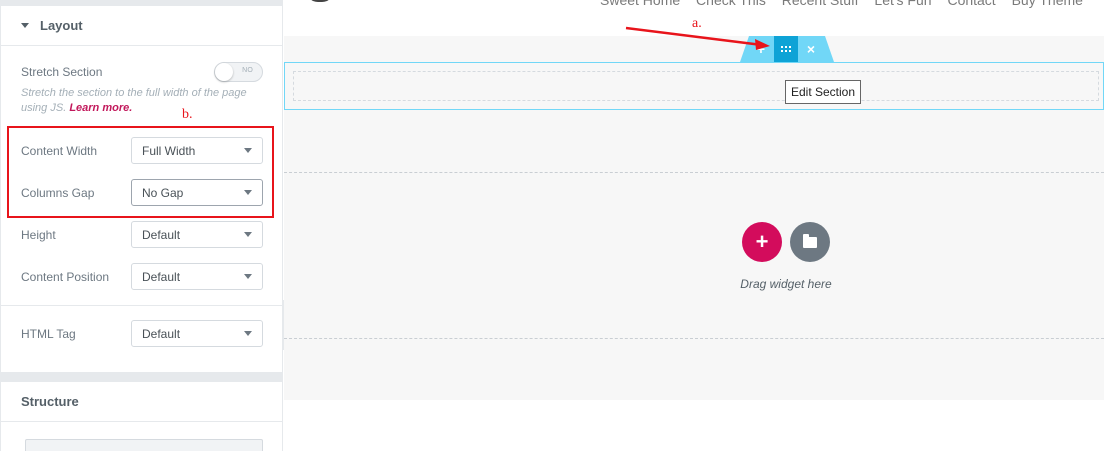 This screenshot has height=451, width=1104. Describe the element at coordinates (247, 70) in the screenshot. I see `toggle-state-text: NO` at that location.